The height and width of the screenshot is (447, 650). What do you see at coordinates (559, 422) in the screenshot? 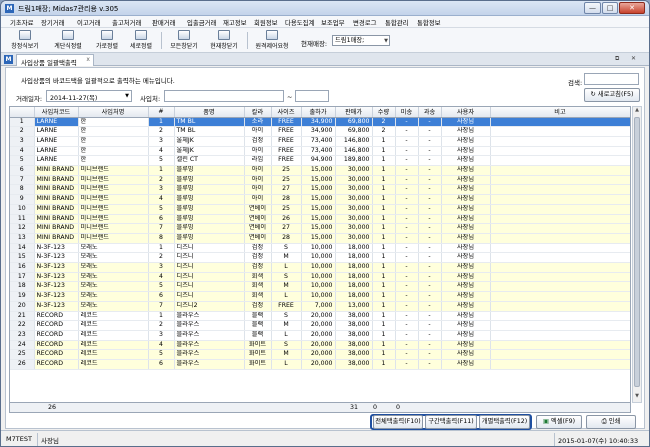
I see `excel-button: ▣ 엑셀(F9)` at bounding box center [559, 422].